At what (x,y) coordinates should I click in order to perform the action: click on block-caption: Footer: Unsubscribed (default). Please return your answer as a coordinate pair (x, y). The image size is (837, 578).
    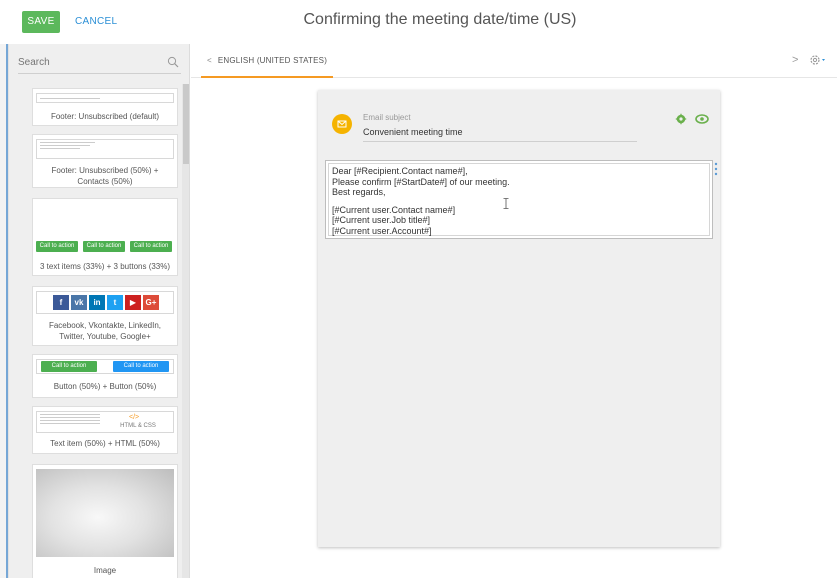
    Looking at the image, I should click on (105, 116).